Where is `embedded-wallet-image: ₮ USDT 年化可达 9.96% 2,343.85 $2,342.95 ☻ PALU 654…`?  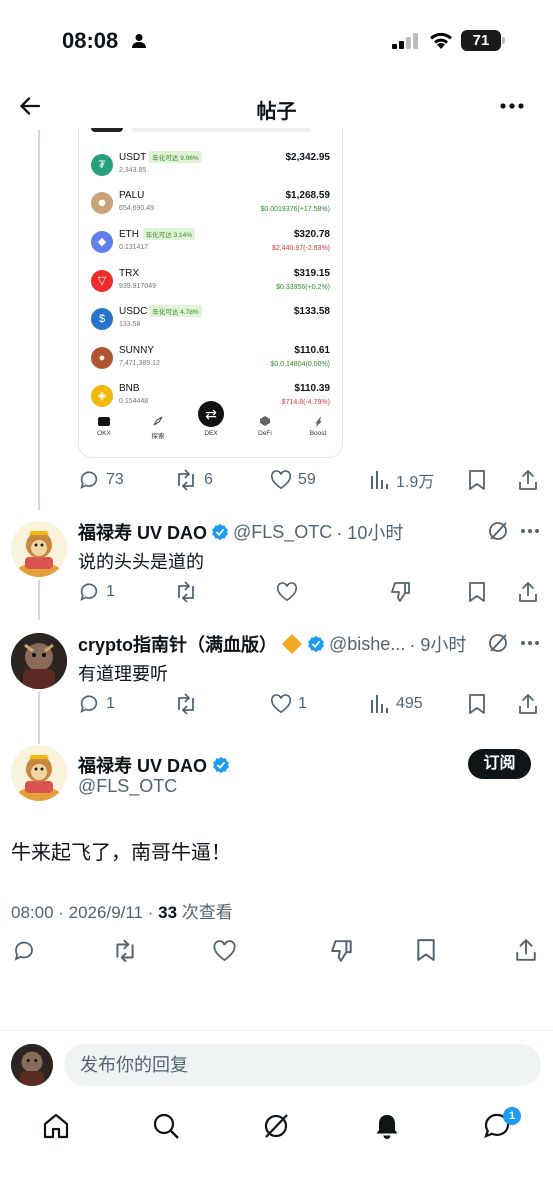 embedded-wallet-image: ₮ USDT 年化可达 9.96% 2,343.85 $2,342.95 ☻ PALU 654… is located at coordinates (210, 293).